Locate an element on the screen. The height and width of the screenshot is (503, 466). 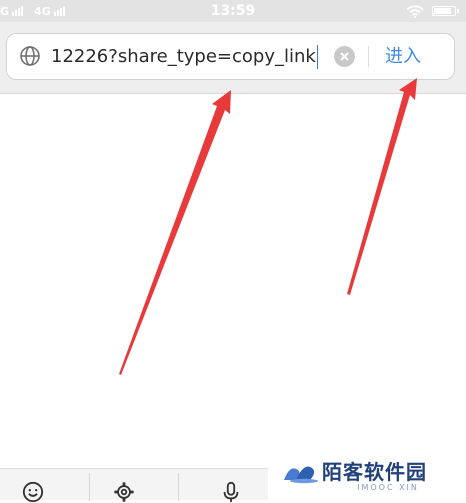
status-right is located at coordinates (432, 11).